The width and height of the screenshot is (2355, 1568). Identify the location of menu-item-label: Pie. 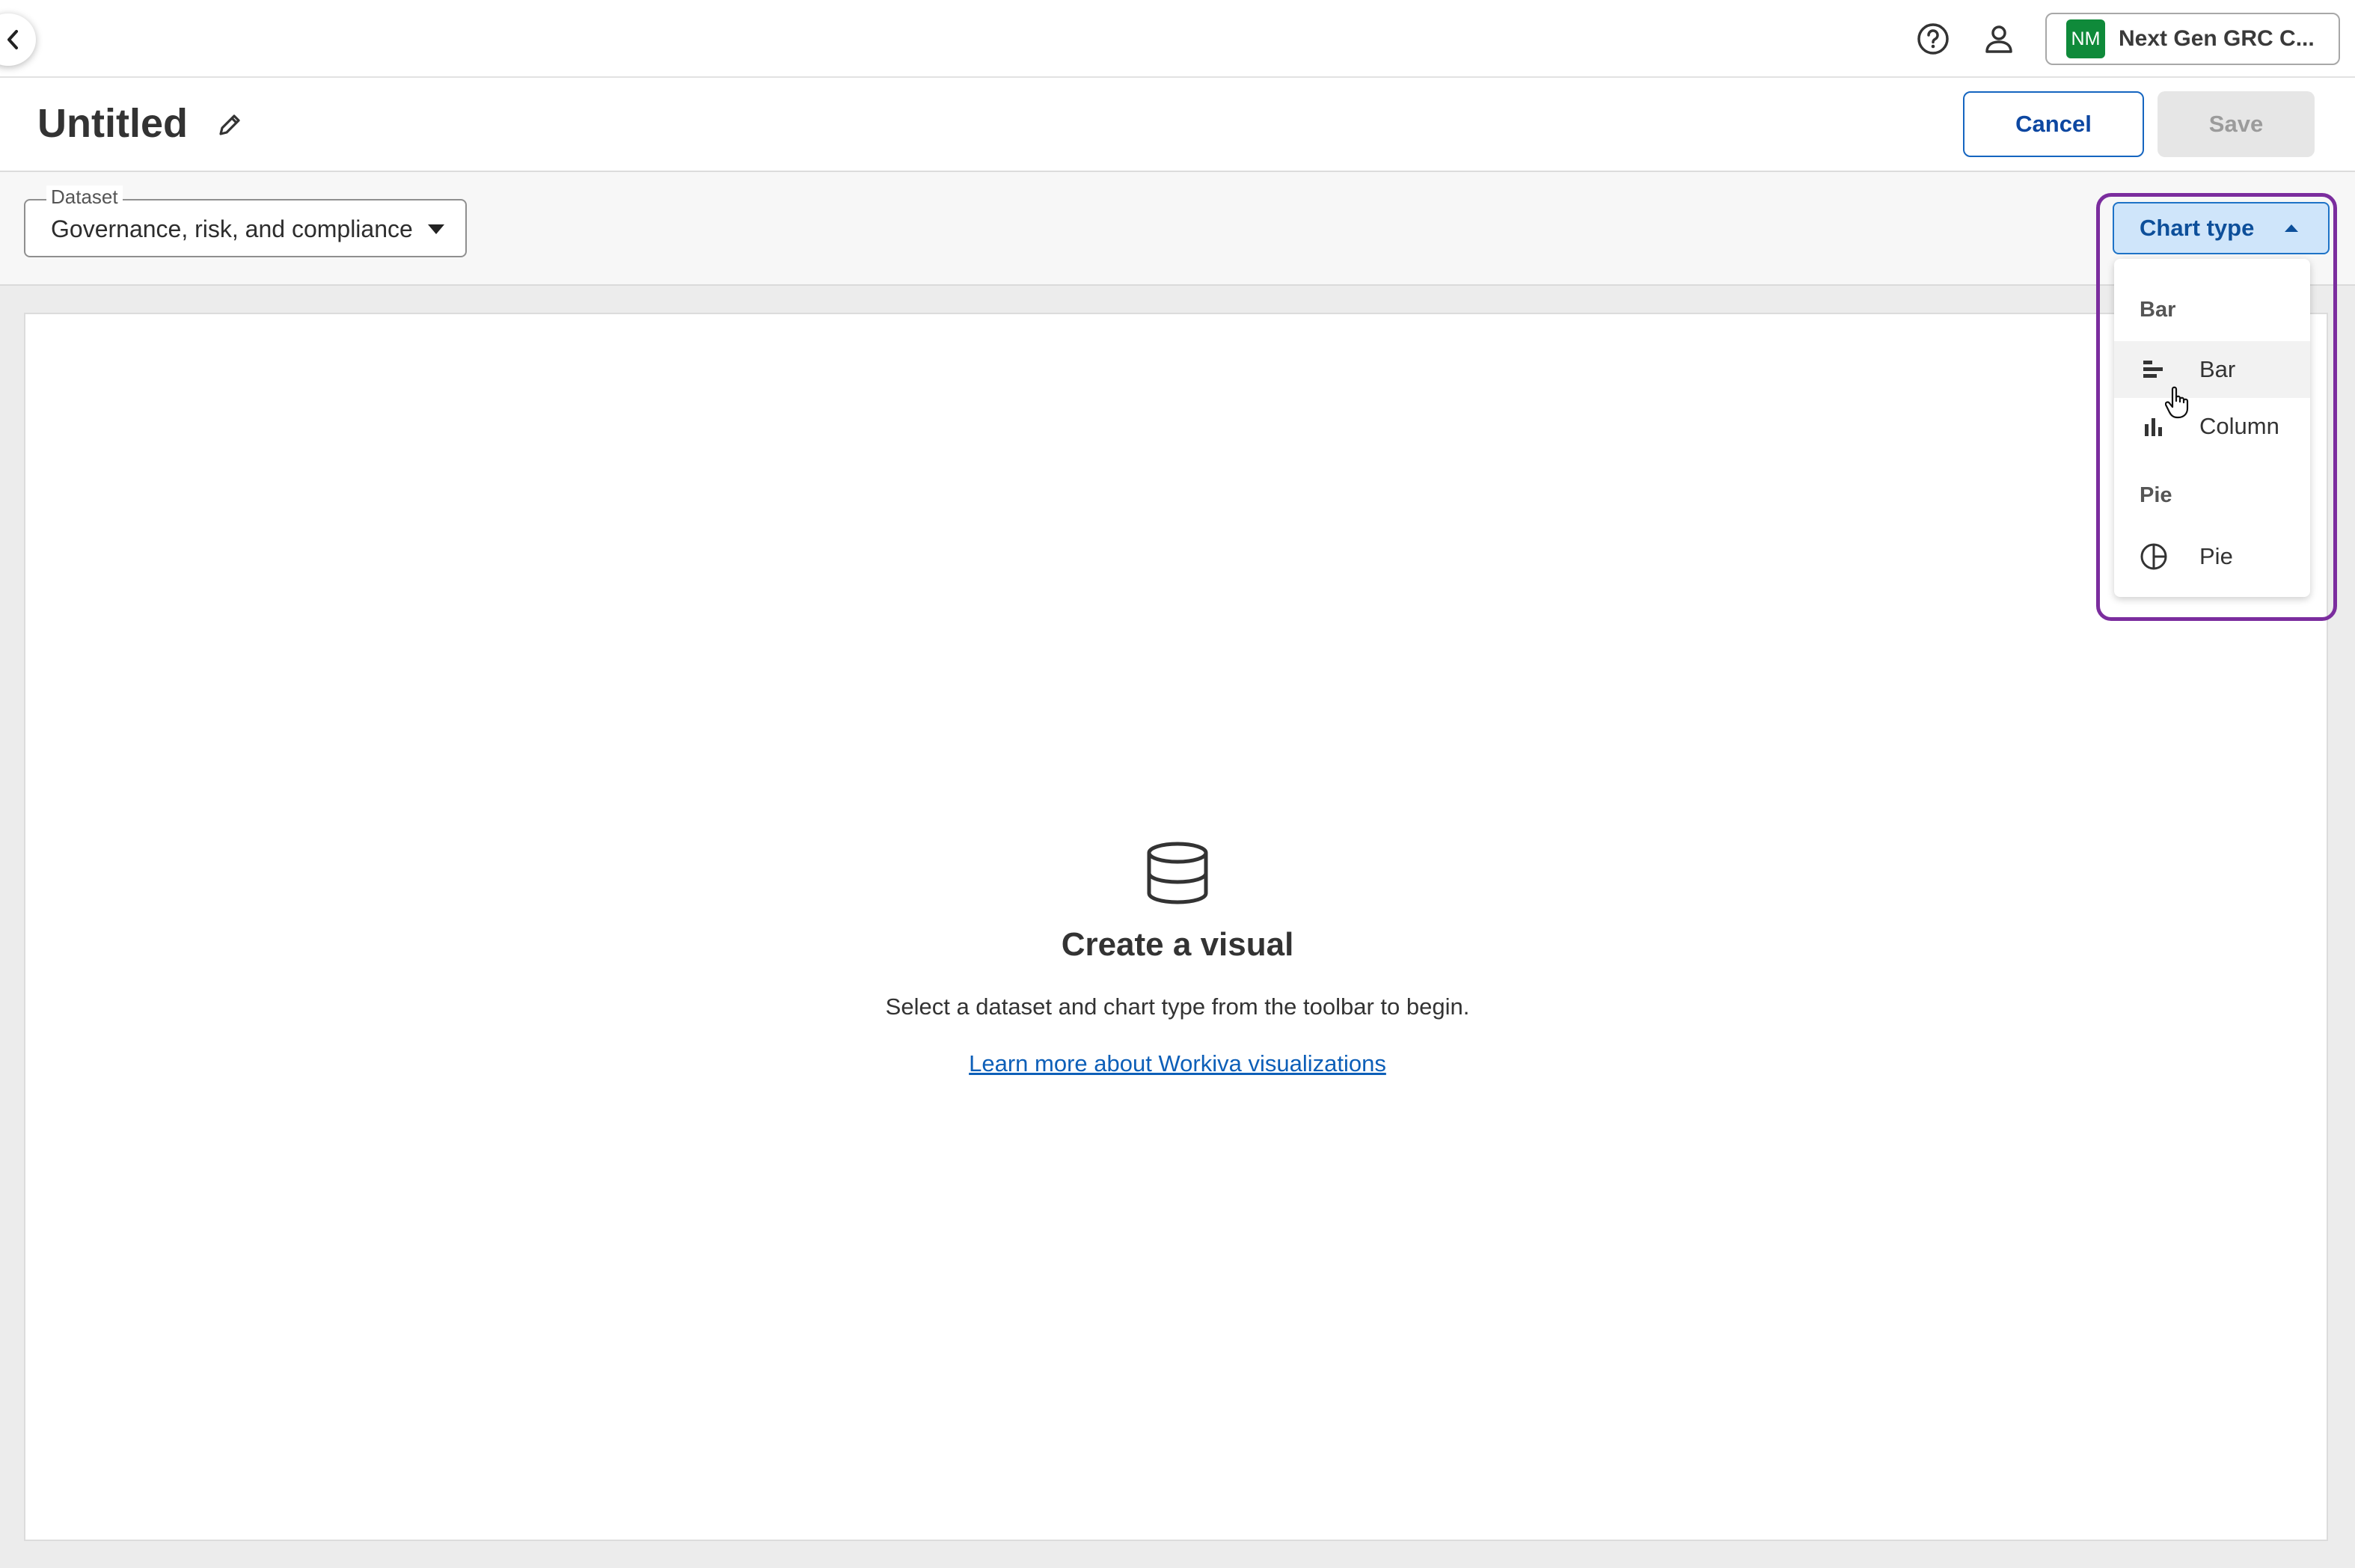
(2216, 556).